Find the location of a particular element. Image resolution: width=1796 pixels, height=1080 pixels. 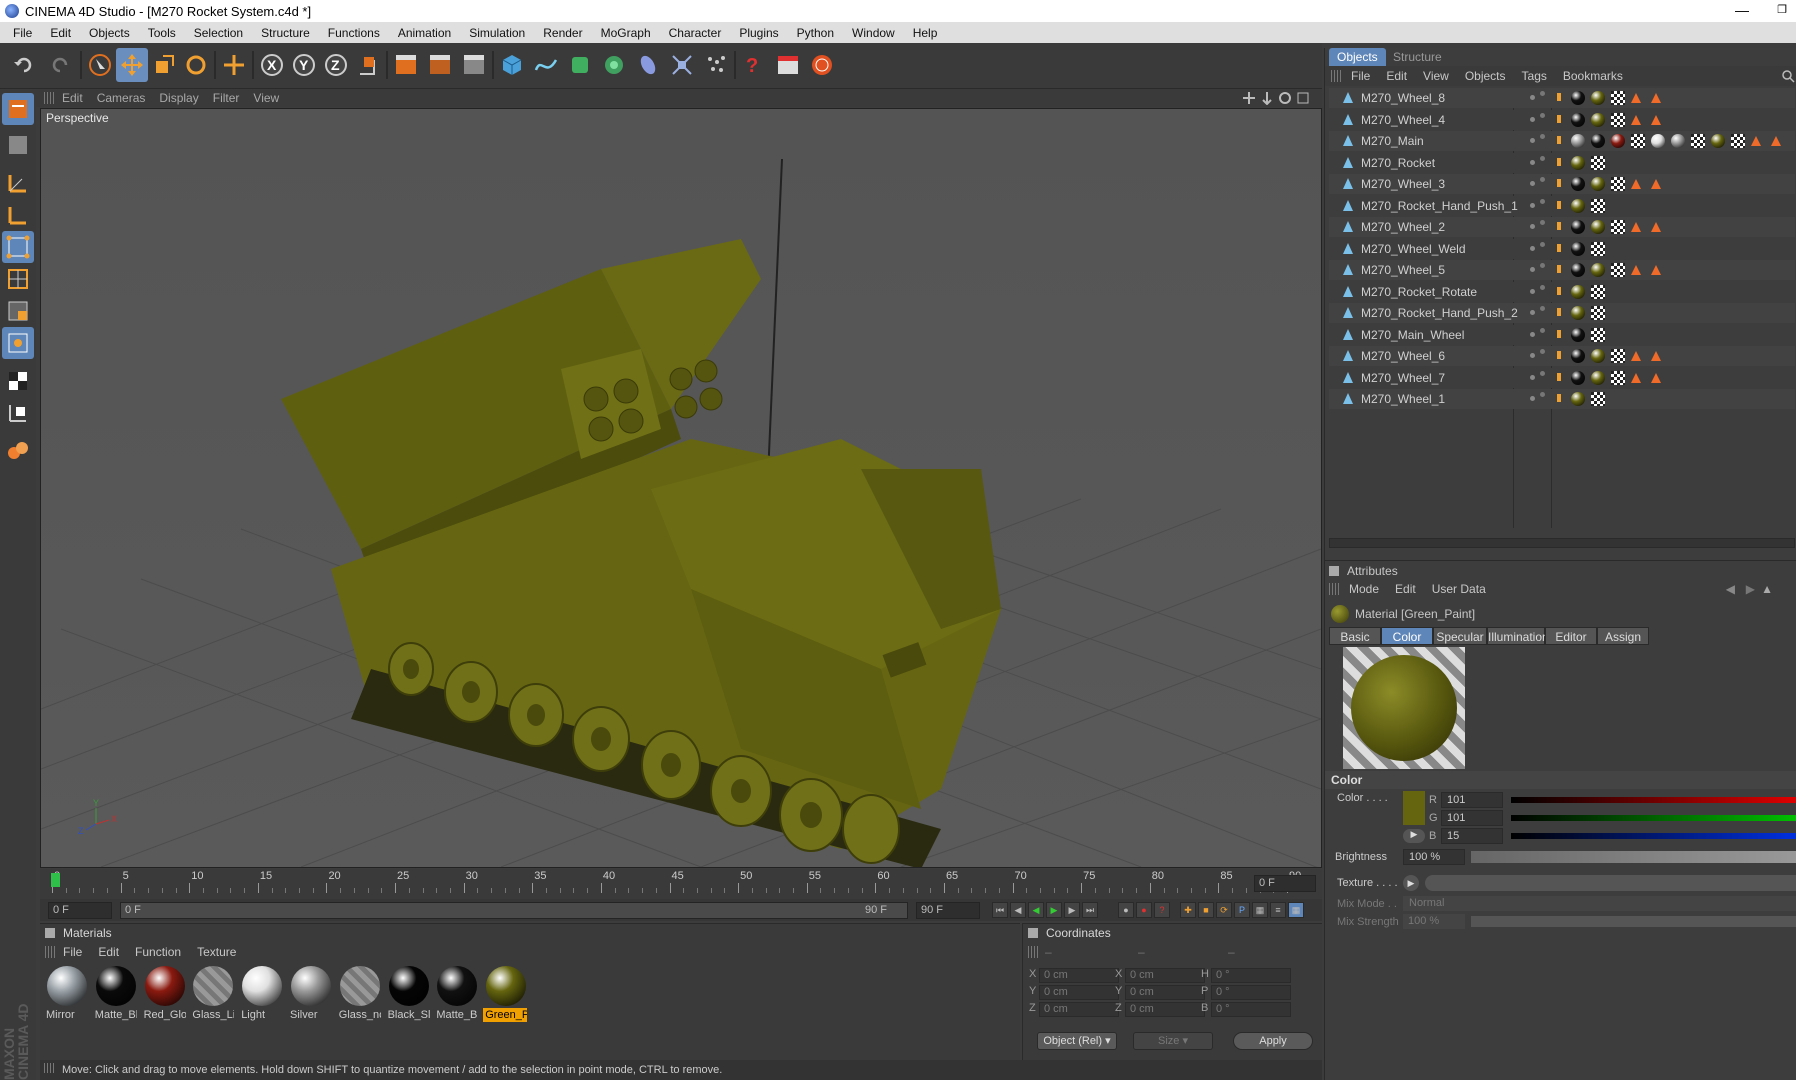

objects-menu-objects: Objects is located at coordinates (1485, 76).